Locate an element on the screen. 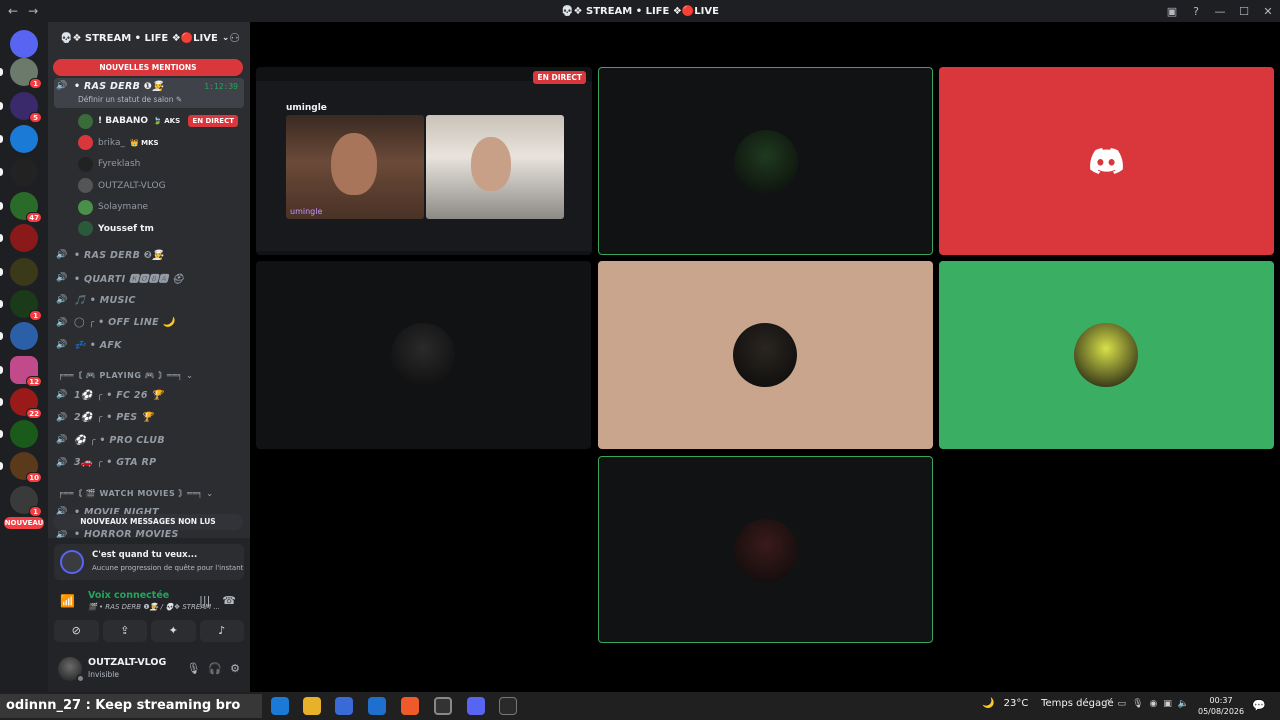 The image size is (1280, 720). back-icon: ← is located at coordinates (13, 11).